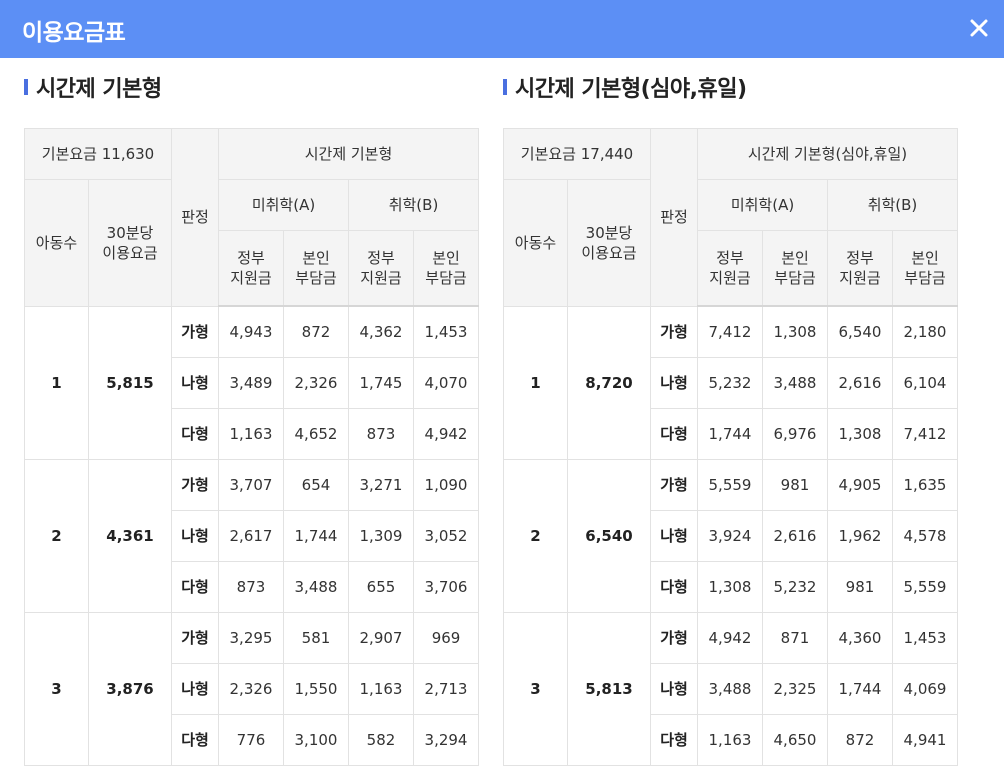 The image size is (1004, 783). I want to click on preschool-self-cell: 5,232, so click(795, 587).